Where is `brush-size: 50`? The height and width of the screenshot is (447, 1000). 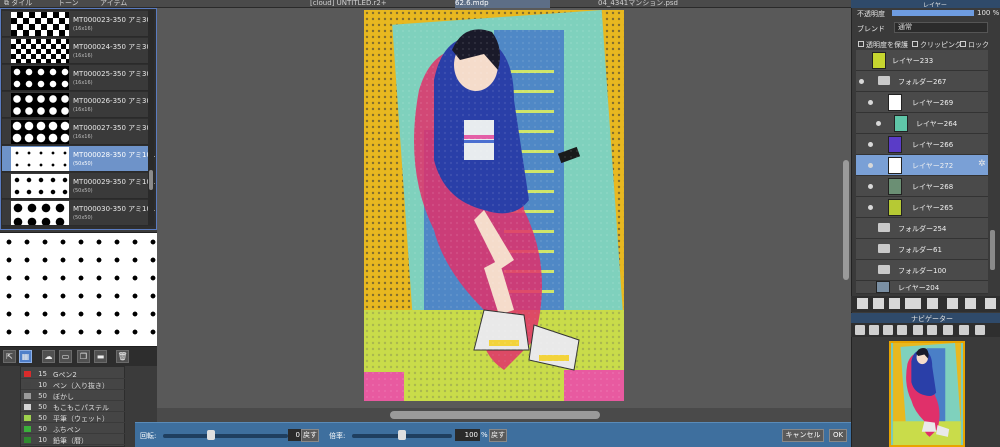 brush-size: 50 is located at coordinates (42, 407).